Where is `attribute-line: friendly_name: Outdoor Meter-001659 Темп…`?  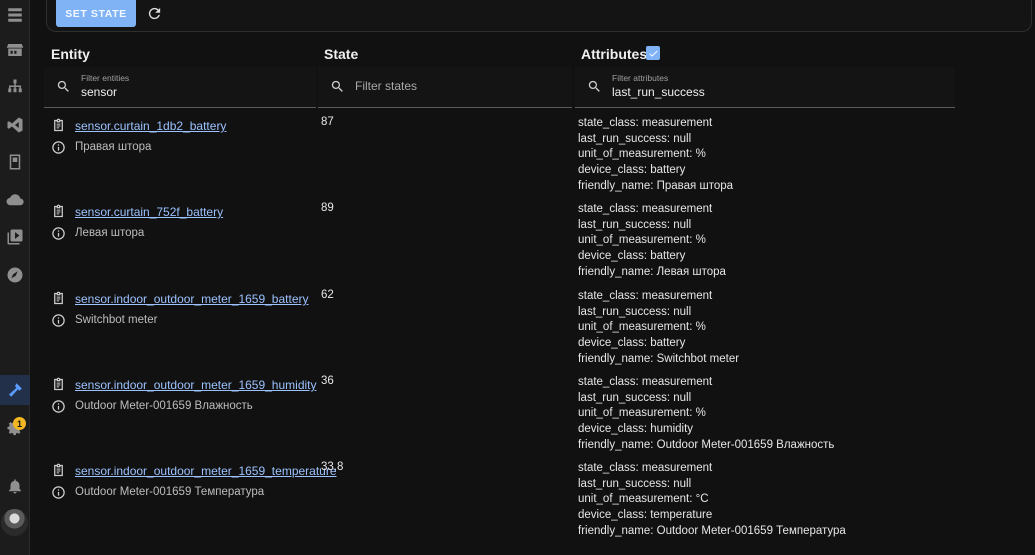
attribute-line: friendly_name: Outdoor Meter-001659 Темп… is located at coordinates (712, 530).